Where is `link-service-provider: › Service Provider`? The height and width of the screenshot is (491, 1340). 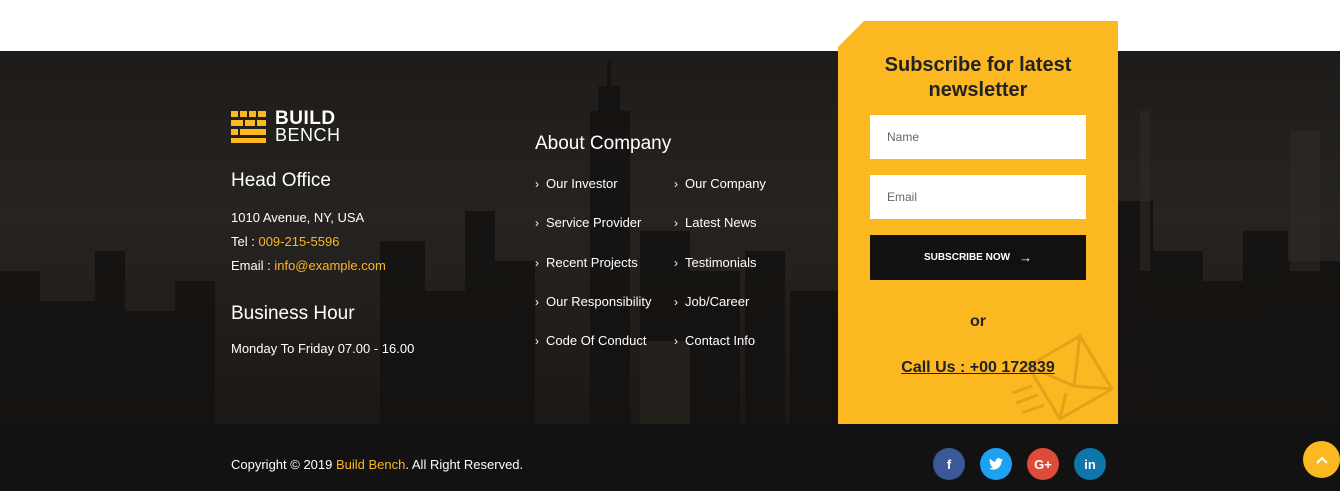 link-service-provider: › Service Provider is located at coordinates (588, 222).